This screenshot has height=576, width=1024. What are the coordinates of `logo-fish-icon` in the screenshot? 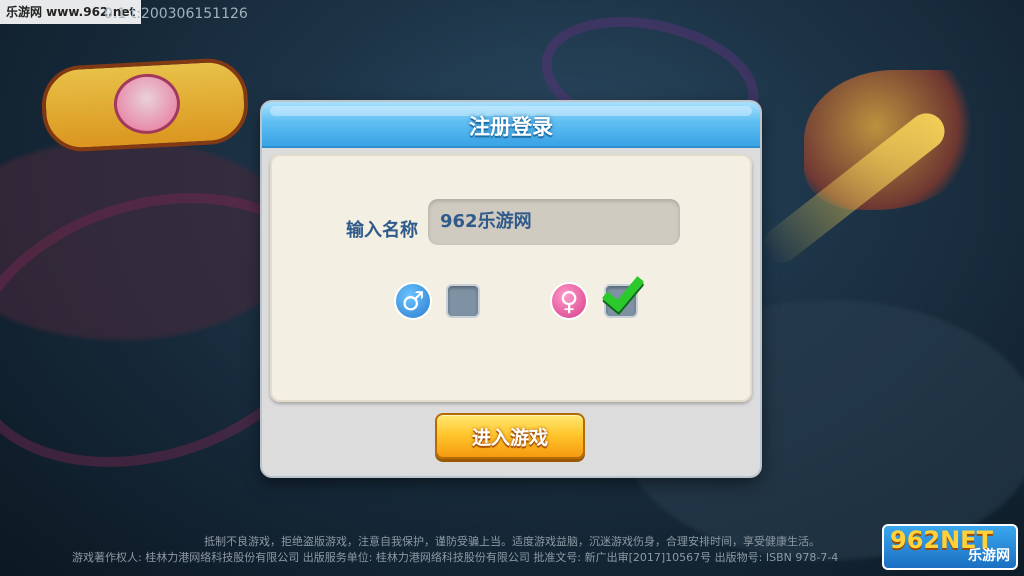 It's located at (147, 104).